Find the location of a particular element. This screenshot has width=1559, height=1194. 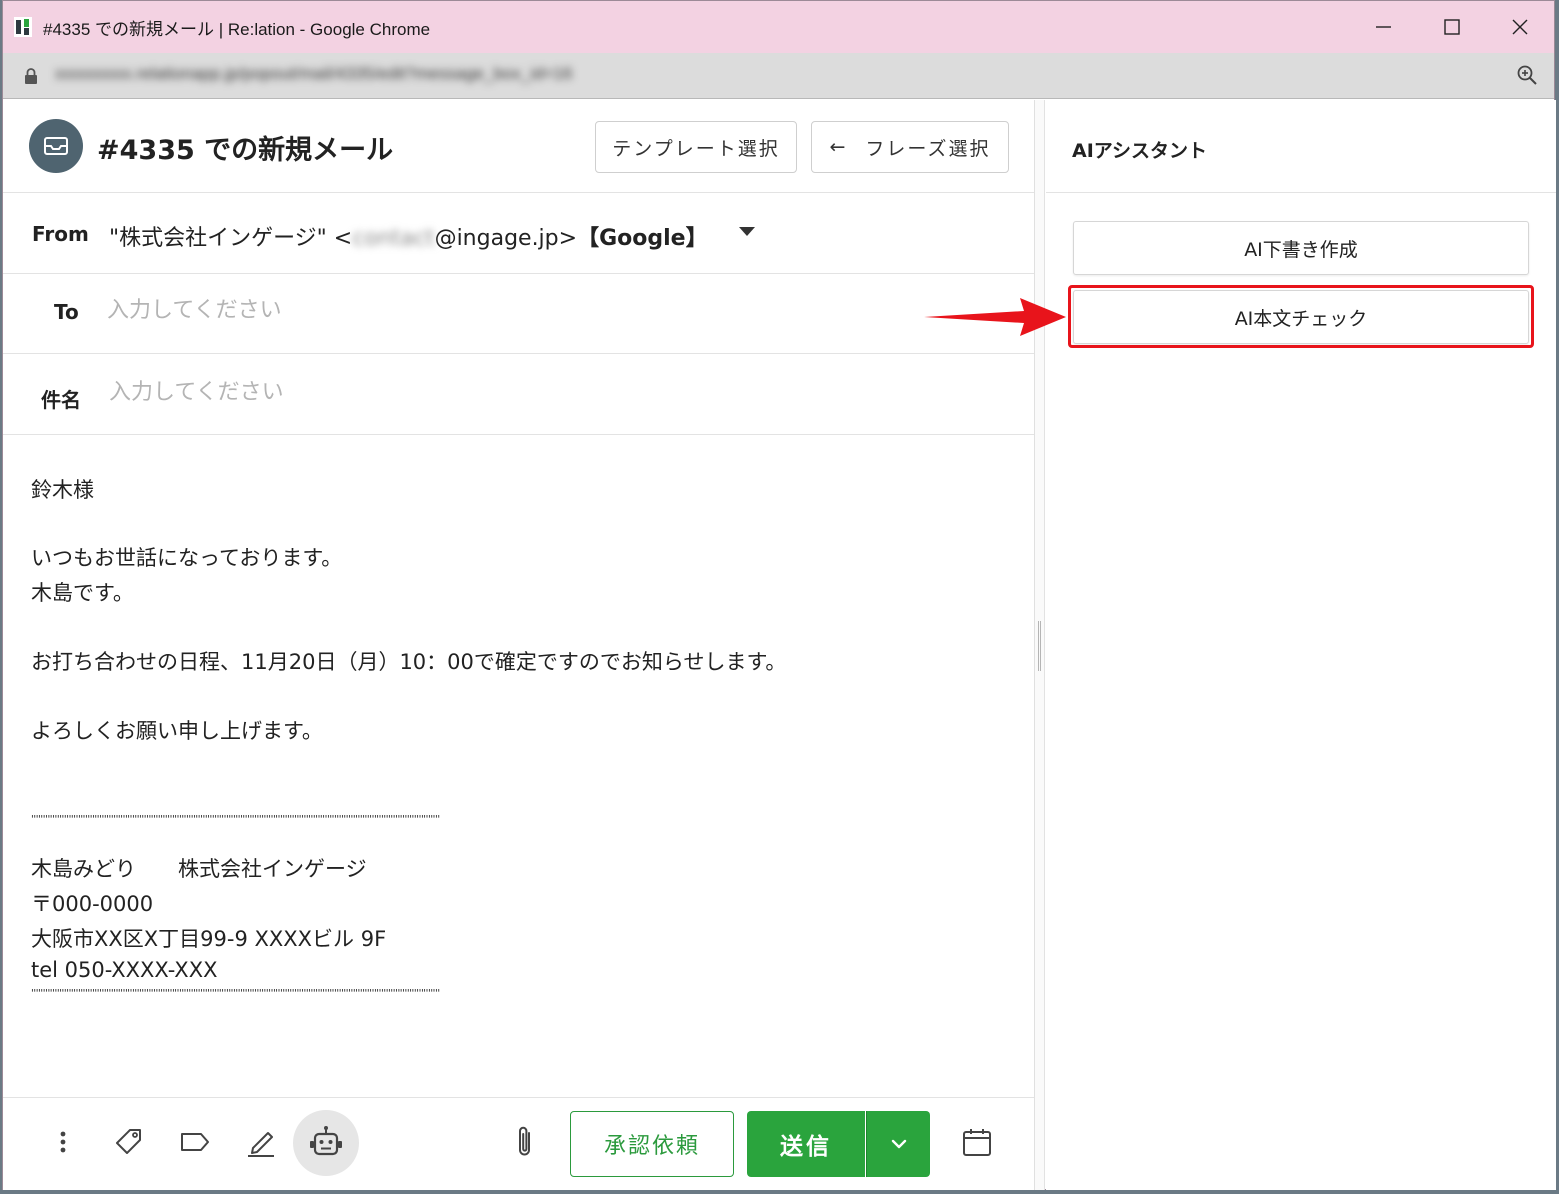

subject-row: 件名 is located at coordinates (518, 394).